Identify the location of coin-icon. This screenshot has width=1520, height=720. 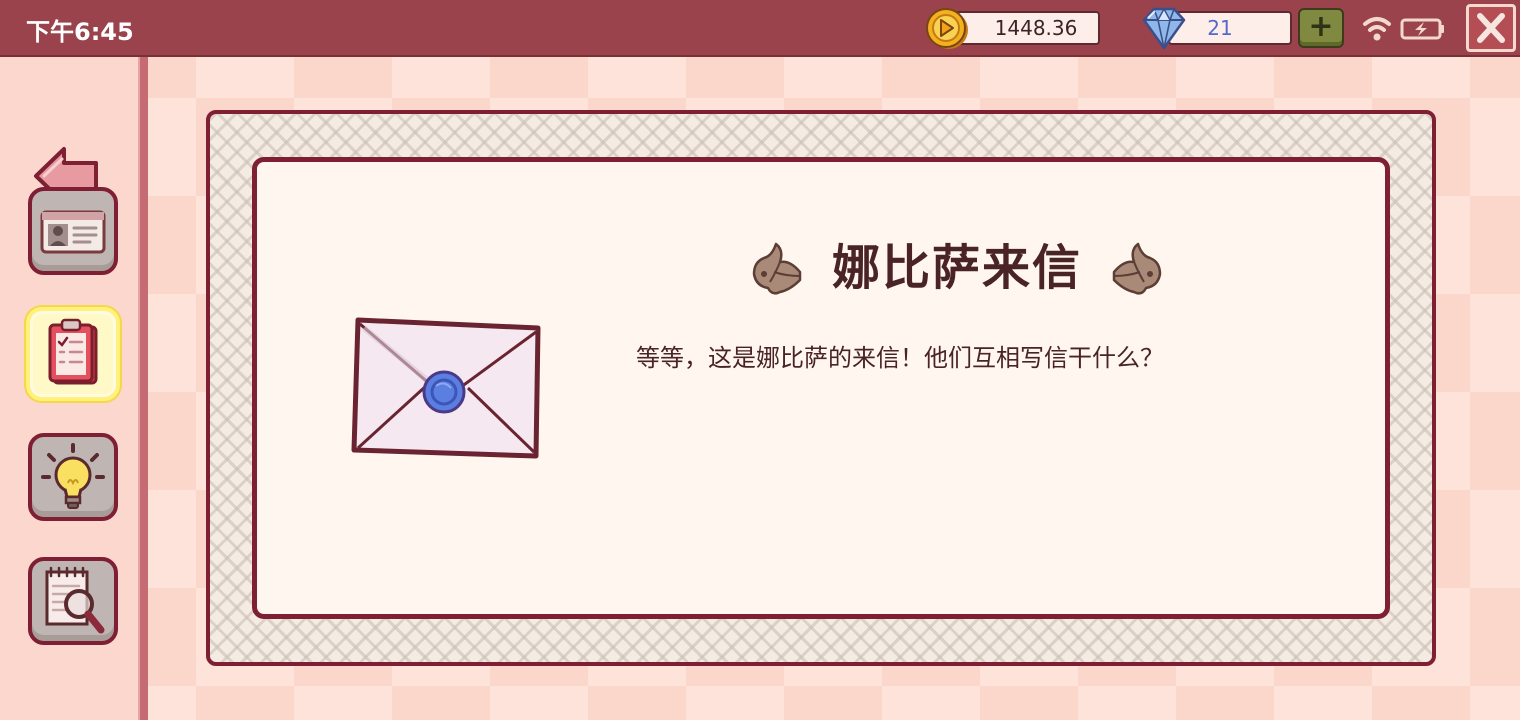
(947, 28).